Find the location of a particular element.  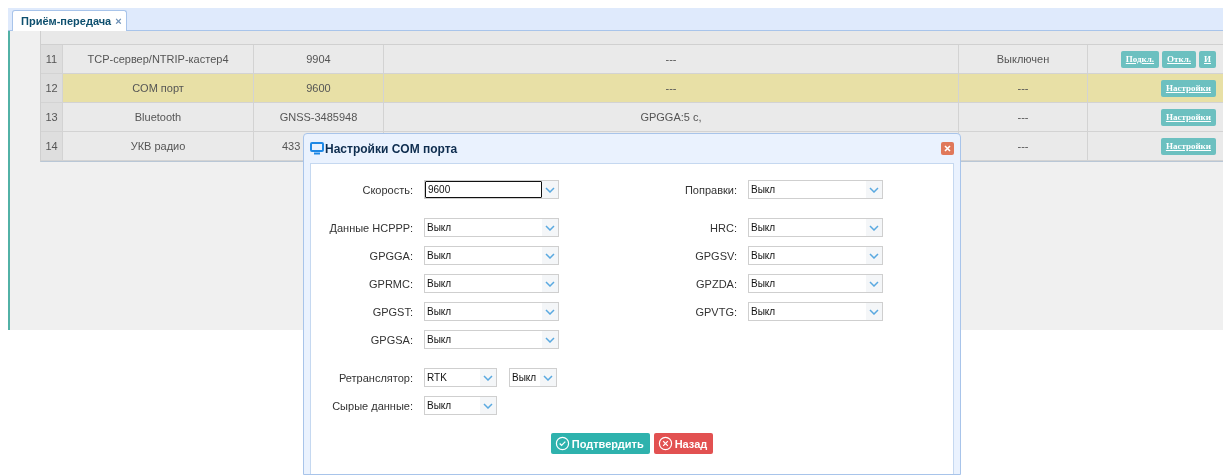

field-label: HRC: is located at coordinates (723, 227).